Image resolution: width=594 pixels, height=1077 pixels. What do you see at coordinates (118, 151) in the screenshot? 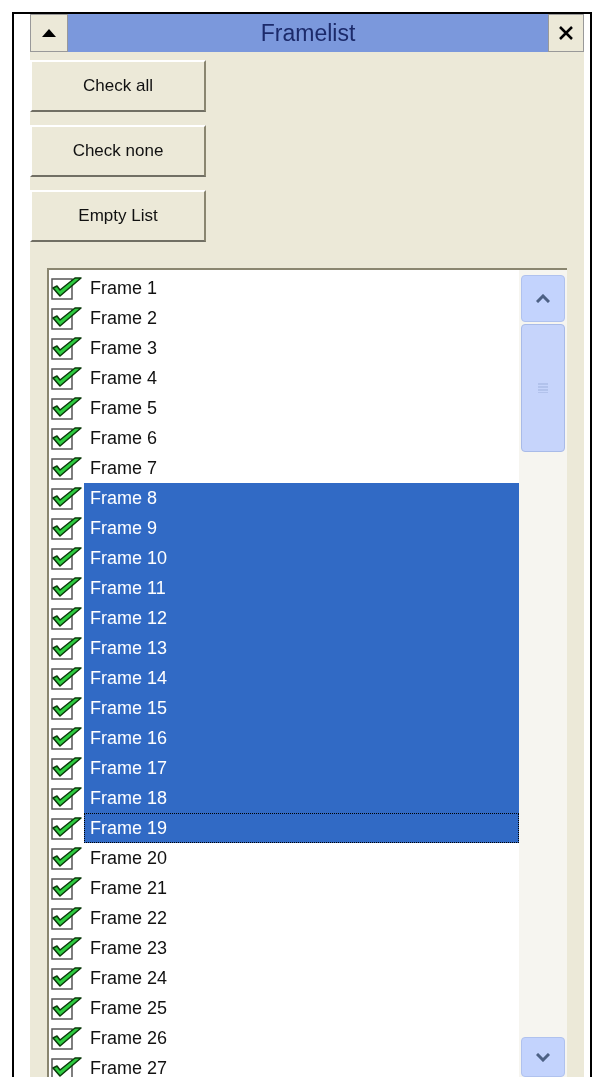
I see `action-button: Check none` at bounding box center [118, 151].